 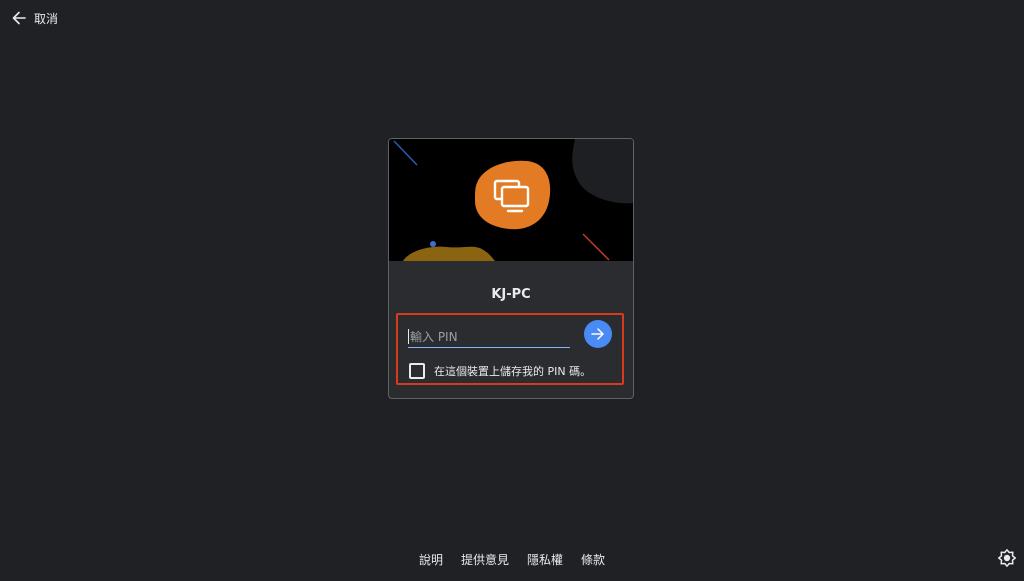 I want to click on pin-field, so click(x=489, y=337).